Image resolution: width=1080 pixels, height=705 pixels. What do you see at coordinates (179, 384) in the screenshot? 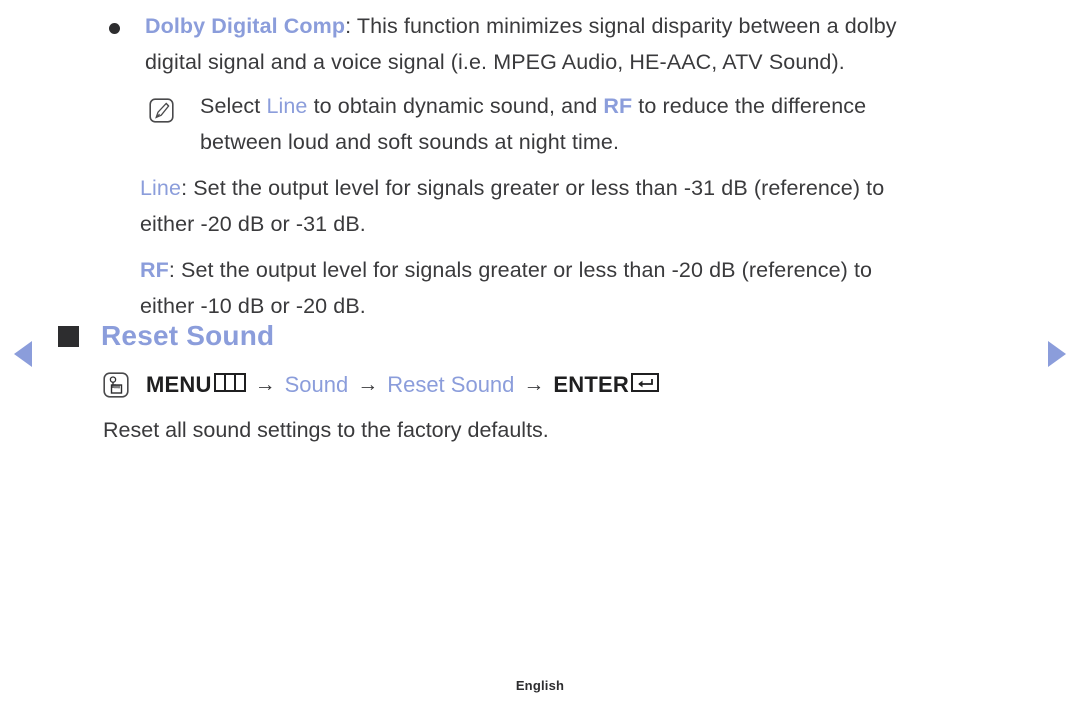
I see `menu-button-label: MENU` at bounding box center [179, 384].